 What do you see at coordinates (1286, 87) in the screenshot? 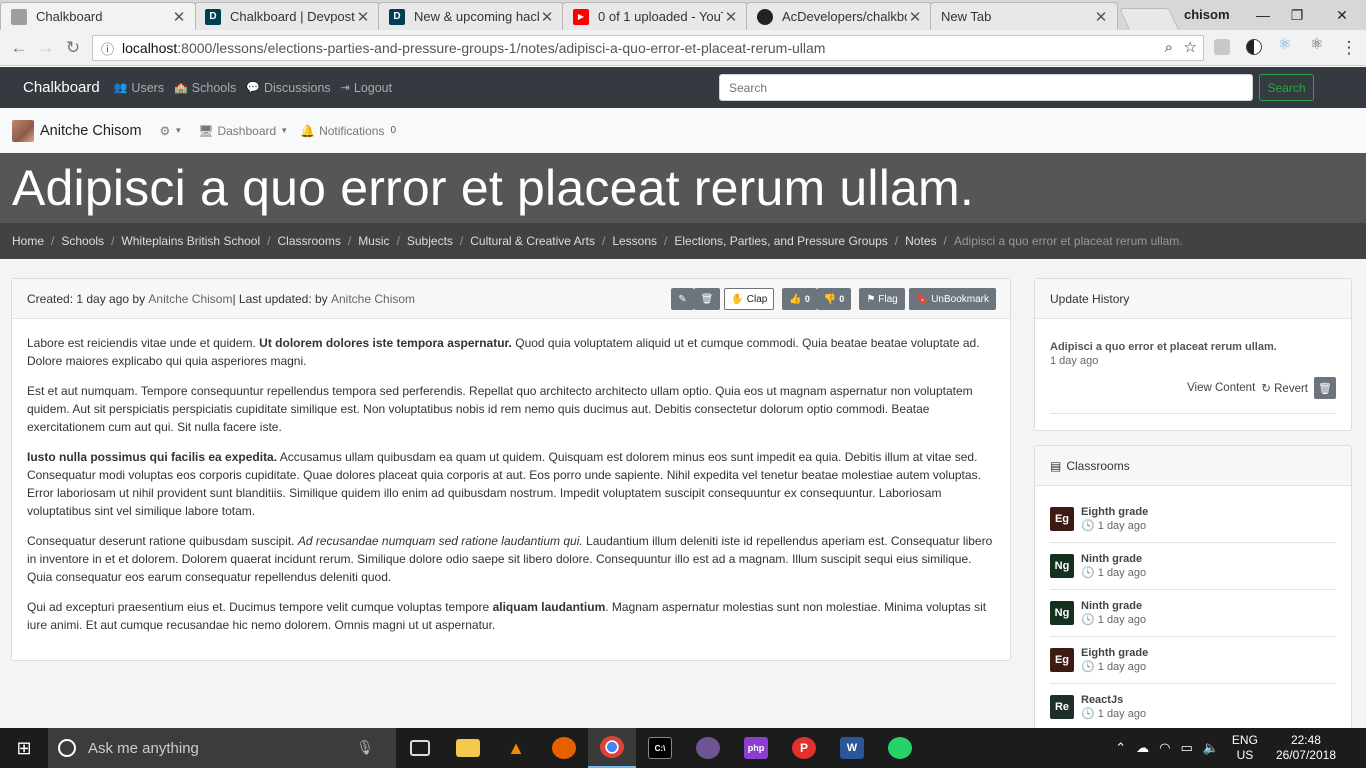
I see `search-button: Search` at bounding box center [1286, 87].